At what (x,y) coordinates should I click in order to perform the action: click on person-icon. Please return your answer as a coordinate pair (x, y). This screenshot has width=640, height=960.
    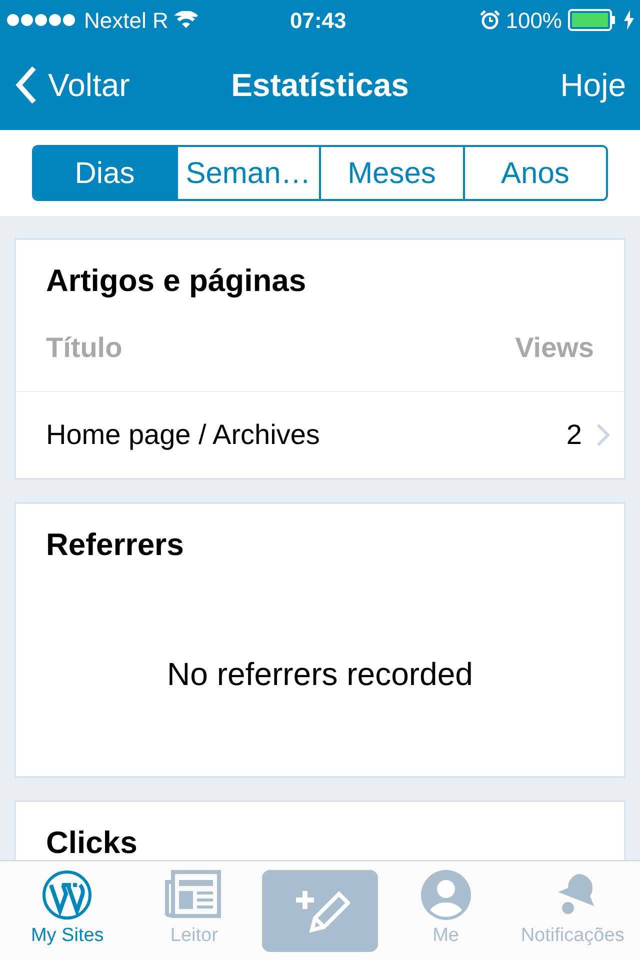
    Looking at the image, I should click on (445, 895).